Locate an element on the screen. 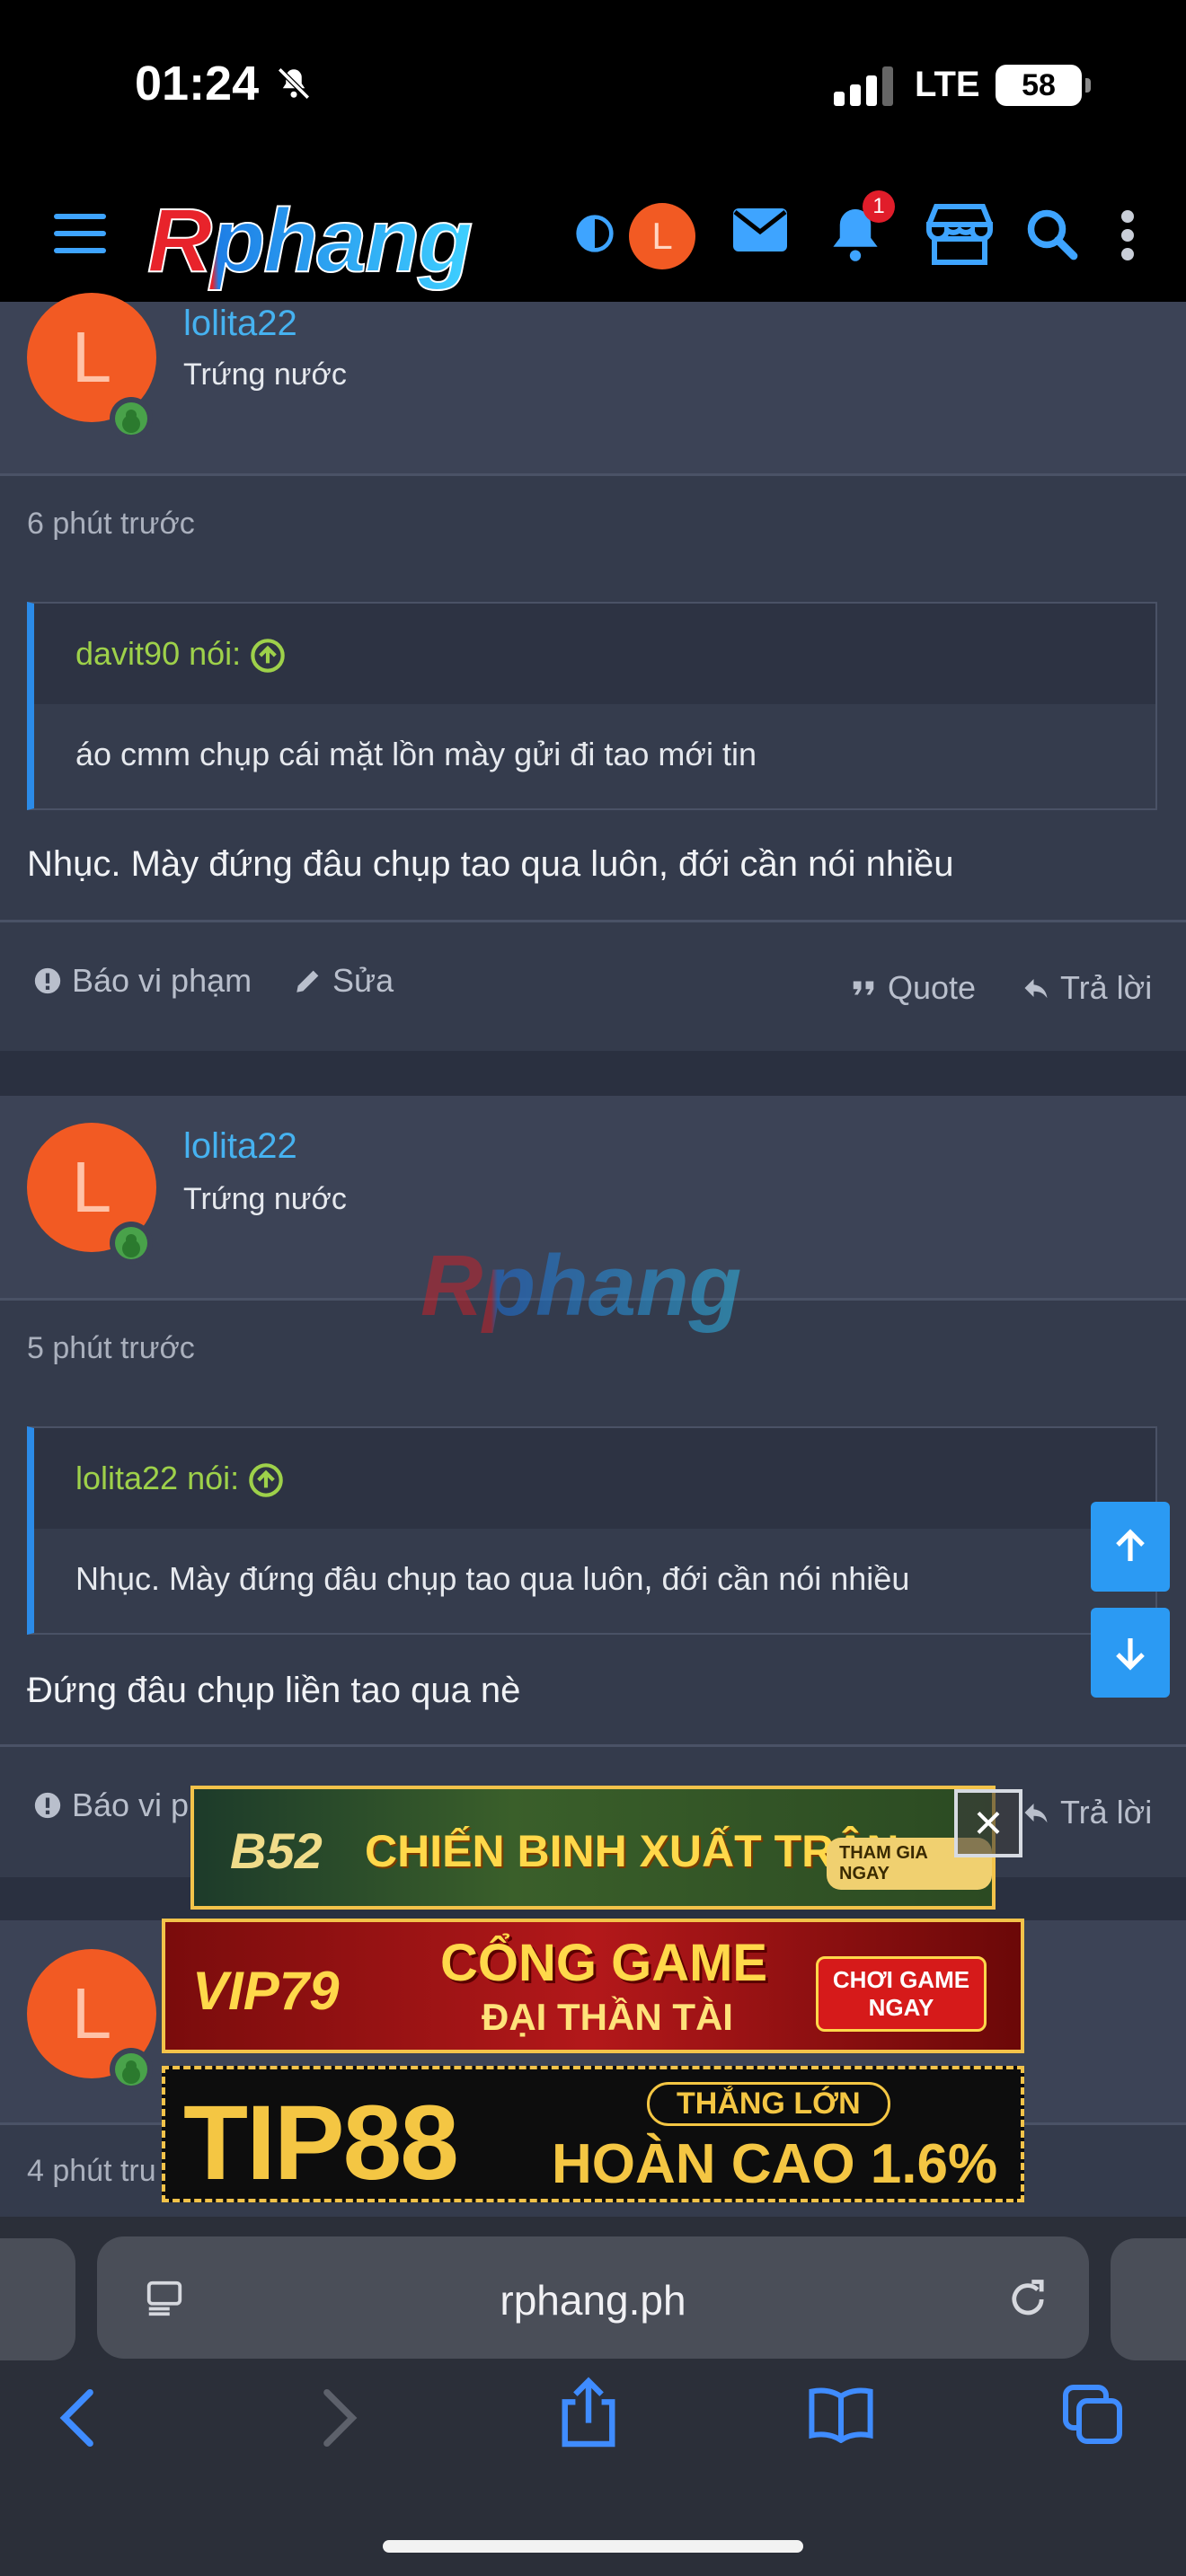  post-actions: Báo vi phạm Sửa Quote Trả lời is located at coordinates (593, 986).